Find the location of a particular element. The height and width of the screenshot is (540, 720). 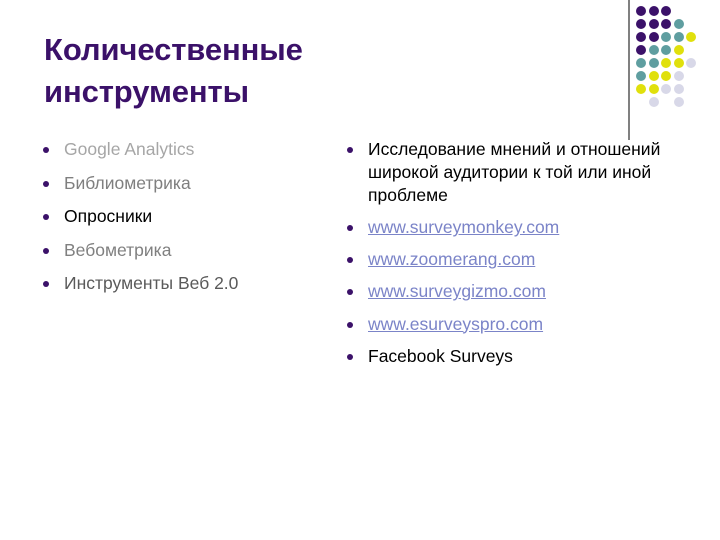

list-item-label: Опросники is located at coordinates (108, 216).